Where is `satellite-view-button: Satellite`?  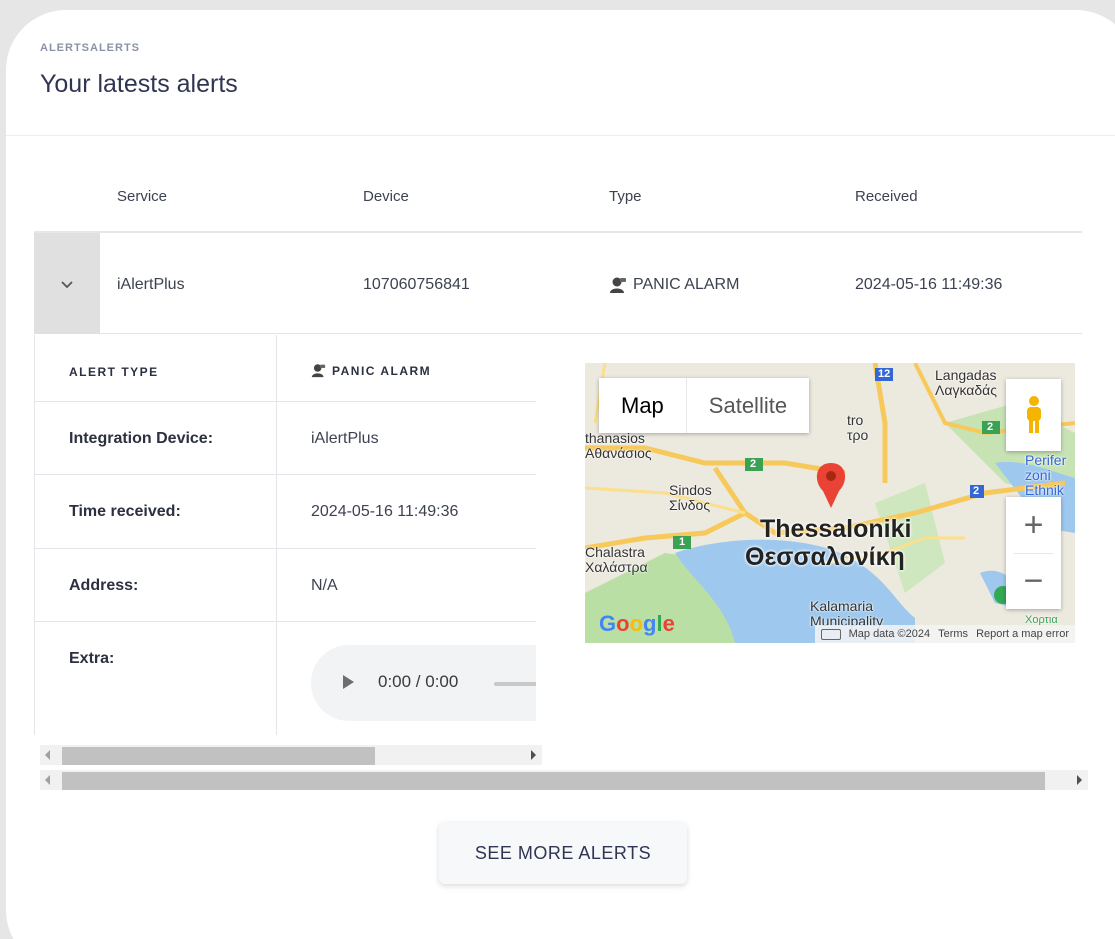
satellite-view-button: Satellite is located at coordinates (747, 405).